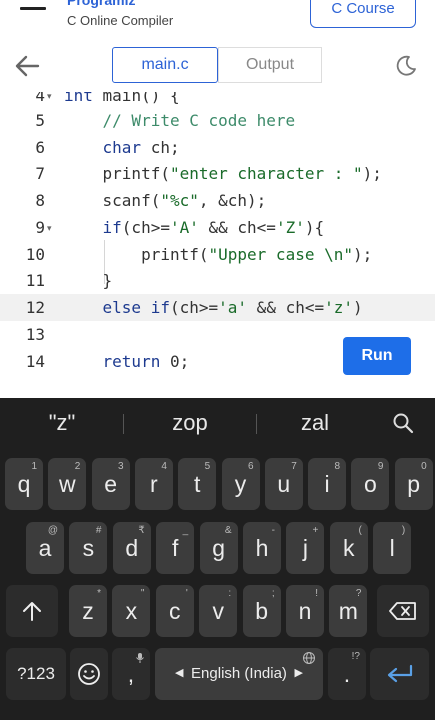 Image resolution: width=435 pixels, height=720 pixels. I want to click on backspace-key, so click(403, 611).